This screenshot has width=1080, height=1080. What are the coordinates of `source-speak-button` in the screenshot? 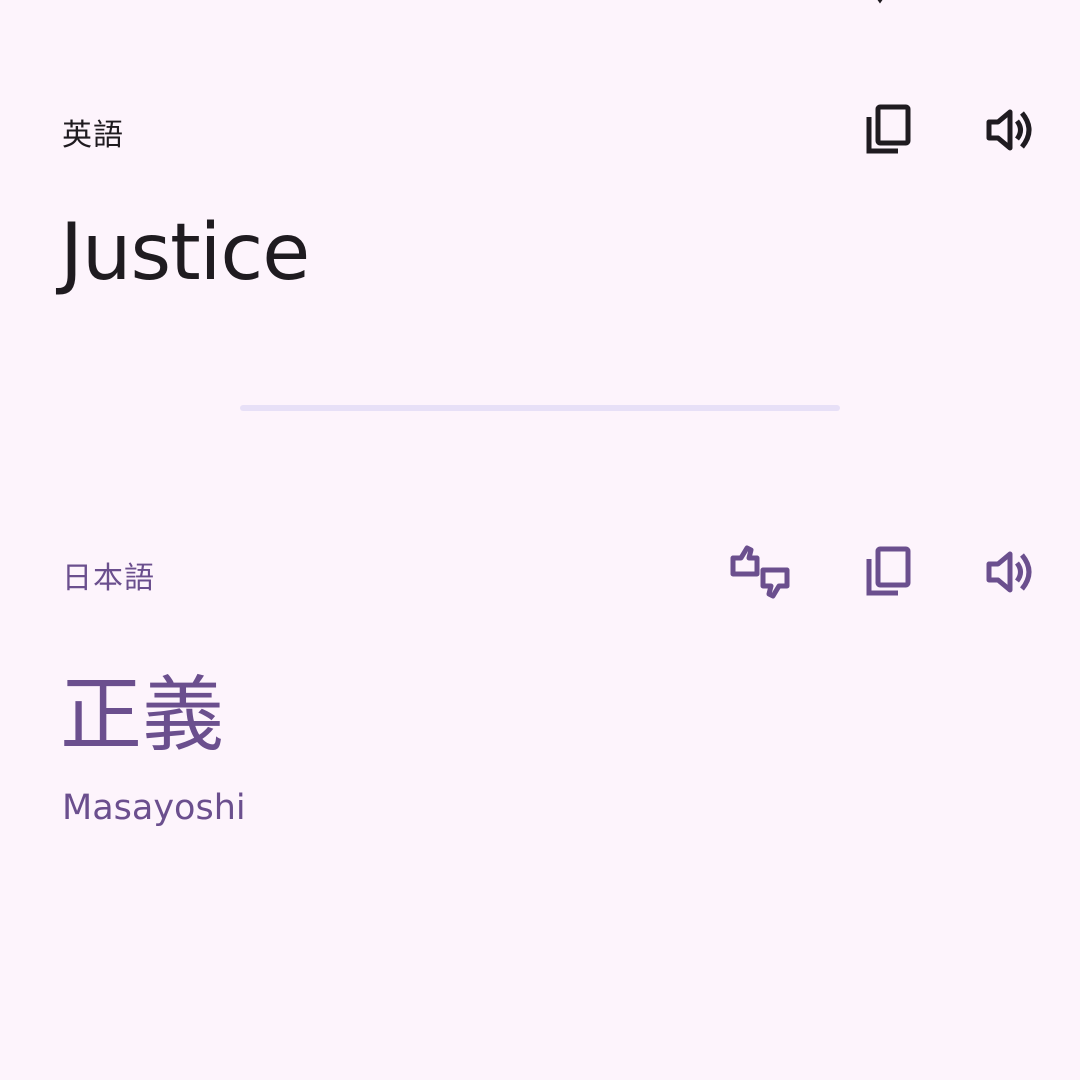 It's located at (1010, 130).